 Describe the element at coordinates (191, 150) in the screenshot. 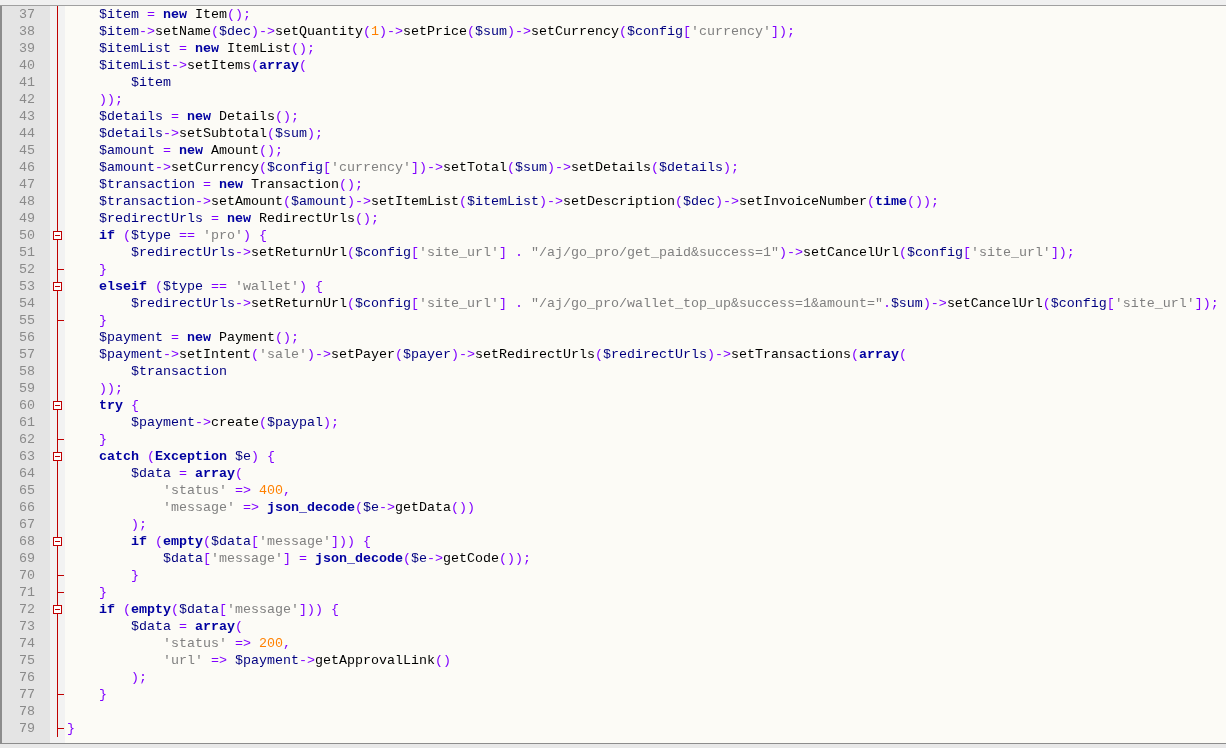

I see `code-line: $amount = new Amount();` at that location.